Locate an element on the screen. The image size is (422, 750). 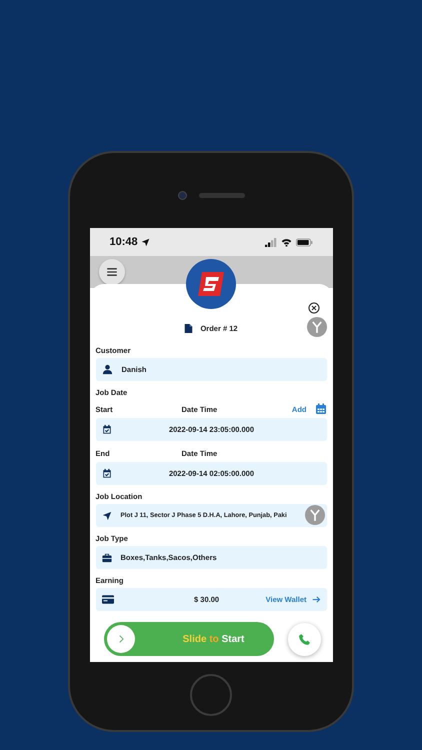
slider-label: Slide to Start is located at coordinates (214, 639).